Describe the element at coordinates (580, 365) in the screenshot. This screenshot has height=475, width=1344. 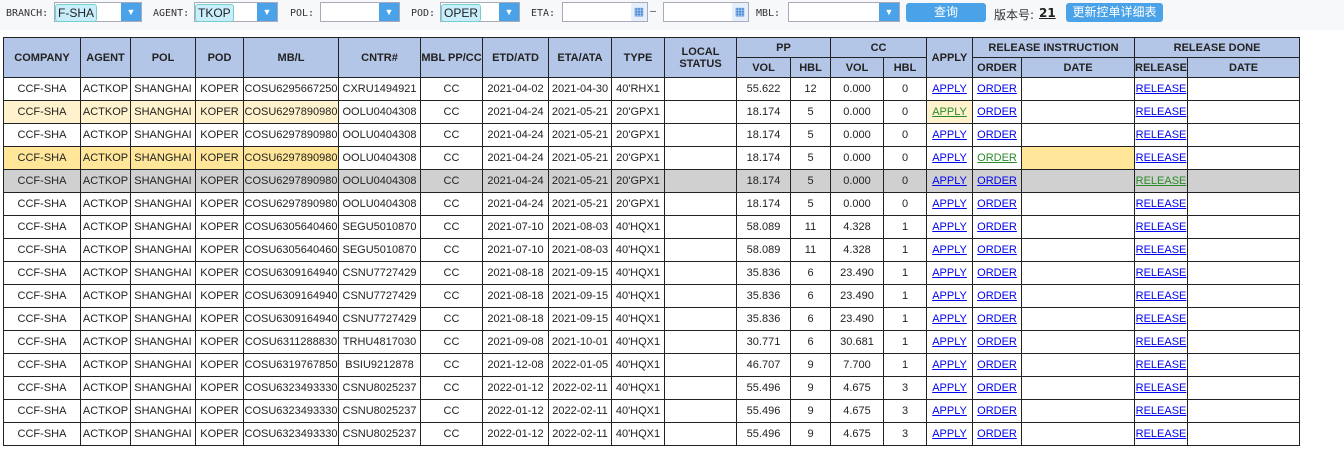
I see `cell-eta: 2022-01-05` at that location.